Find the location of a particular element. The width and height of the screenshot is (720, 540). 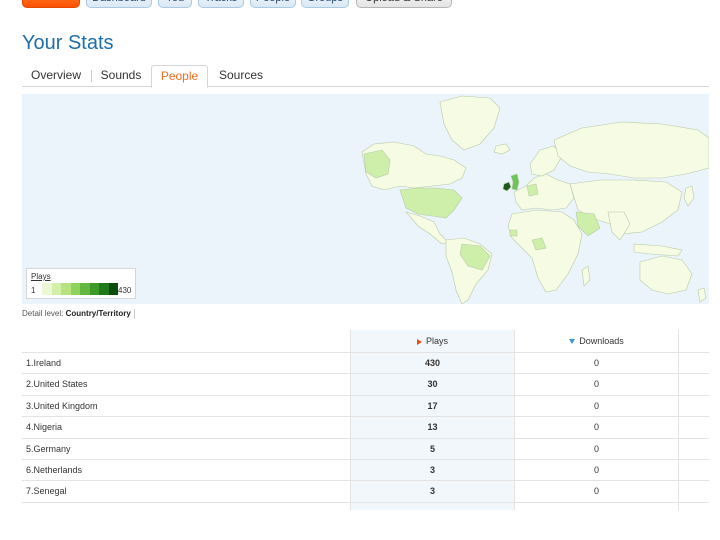

detail-level: Detail level: Country/Territory is located at coordinates (78, 314).